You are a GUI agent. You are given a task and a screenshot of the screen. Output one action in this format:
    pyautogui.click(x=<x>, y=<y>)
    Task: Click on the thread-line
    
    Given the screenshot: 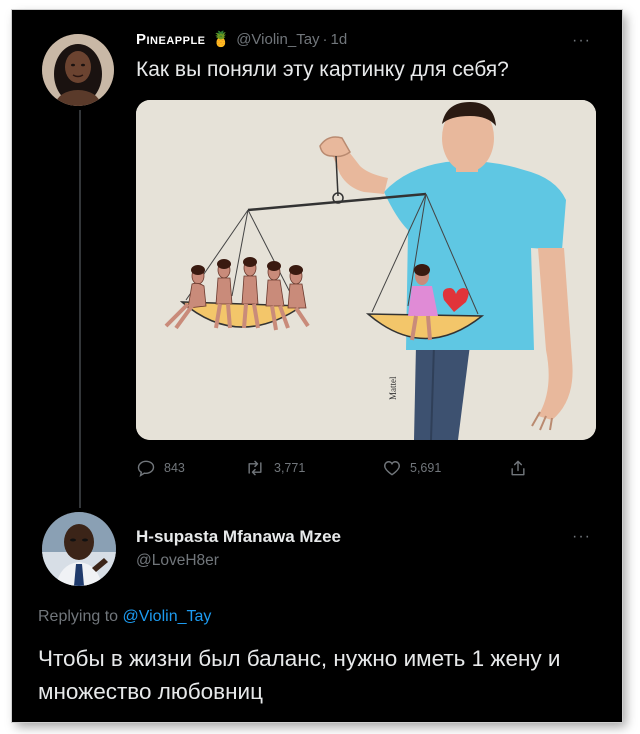 What is the action you would take?
    pyautogui.click(x=80, y=309)
    